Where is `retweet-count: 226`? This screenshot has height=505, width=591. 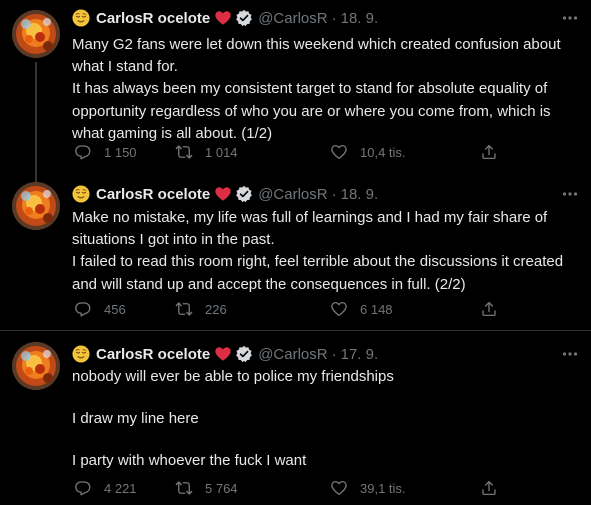
retweet-count: 226 is located at coordinates (216, 309).